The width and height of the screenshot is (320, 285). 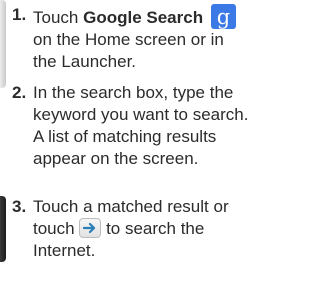 What do you see at coordinates (58, 17) in the screenshot?
I see `step-1-prefix: Touch` at bounding box center [58, 17].